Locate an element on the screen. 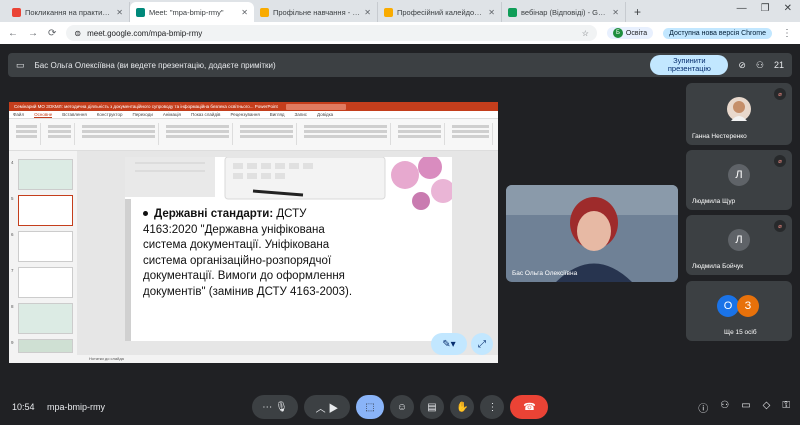  person-photo-icon is located at coordinates (739, 111).